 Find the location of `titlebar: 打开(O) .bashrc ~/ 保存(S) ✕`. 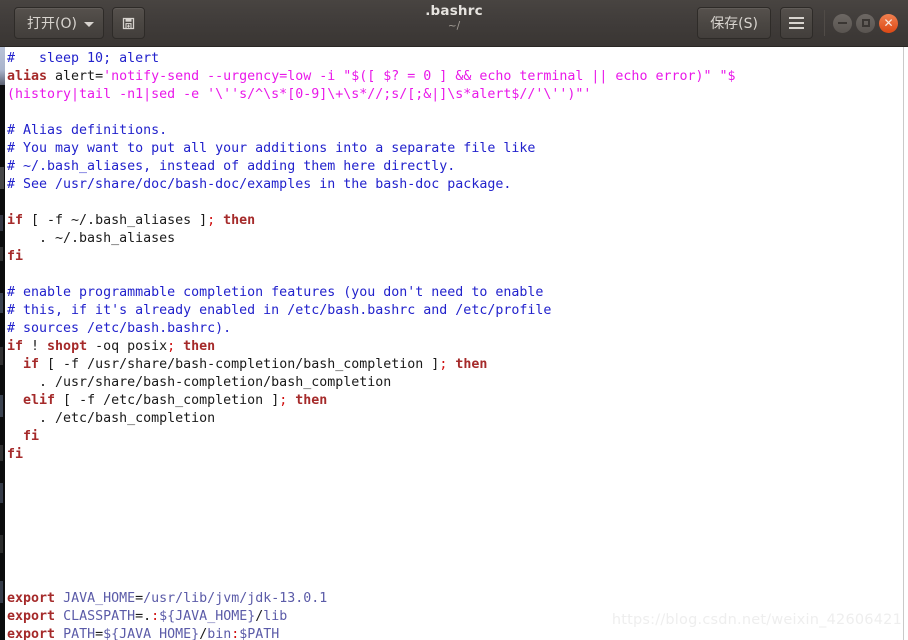

titlebar: 打开(O) .bashrc ~/ 保存(S) ✕ is located at coordinates (454, 23).